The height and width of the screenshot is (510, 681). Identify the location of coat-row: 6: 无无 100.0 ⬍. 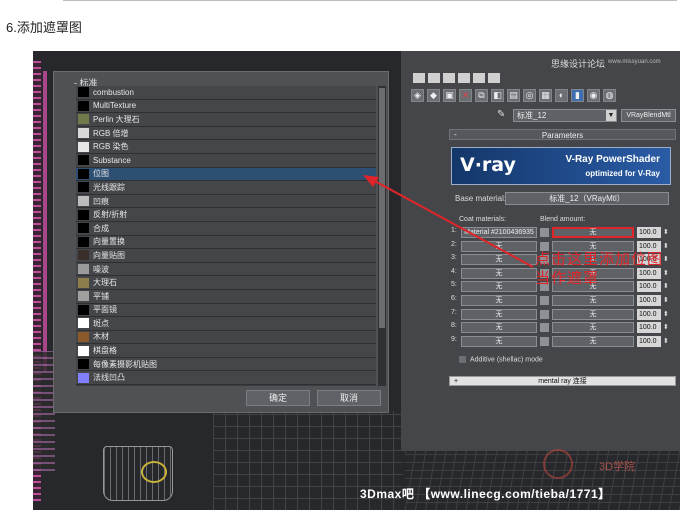
(561, 301).